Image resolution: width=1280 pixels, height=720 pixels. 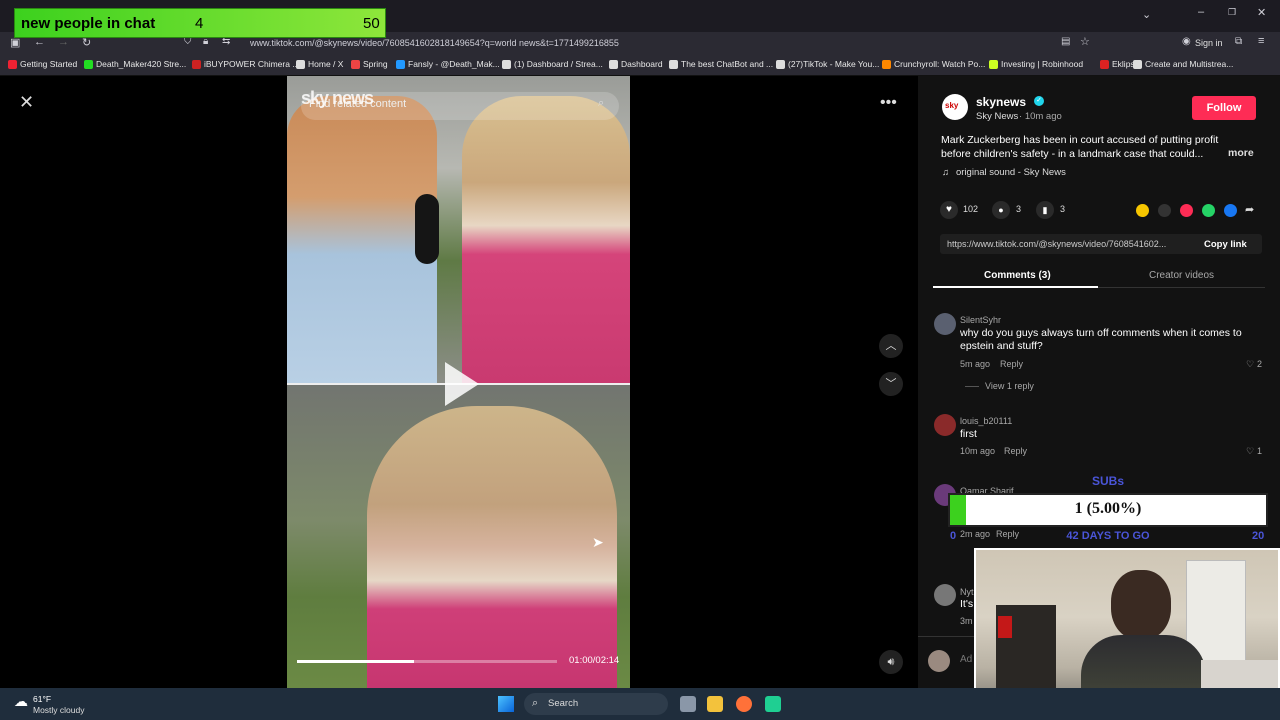 What do you see at coordinates (1009, 386) in the screenshot?
I see `view-replies-link: View 1 reply` at bounding box center [1009, 386].